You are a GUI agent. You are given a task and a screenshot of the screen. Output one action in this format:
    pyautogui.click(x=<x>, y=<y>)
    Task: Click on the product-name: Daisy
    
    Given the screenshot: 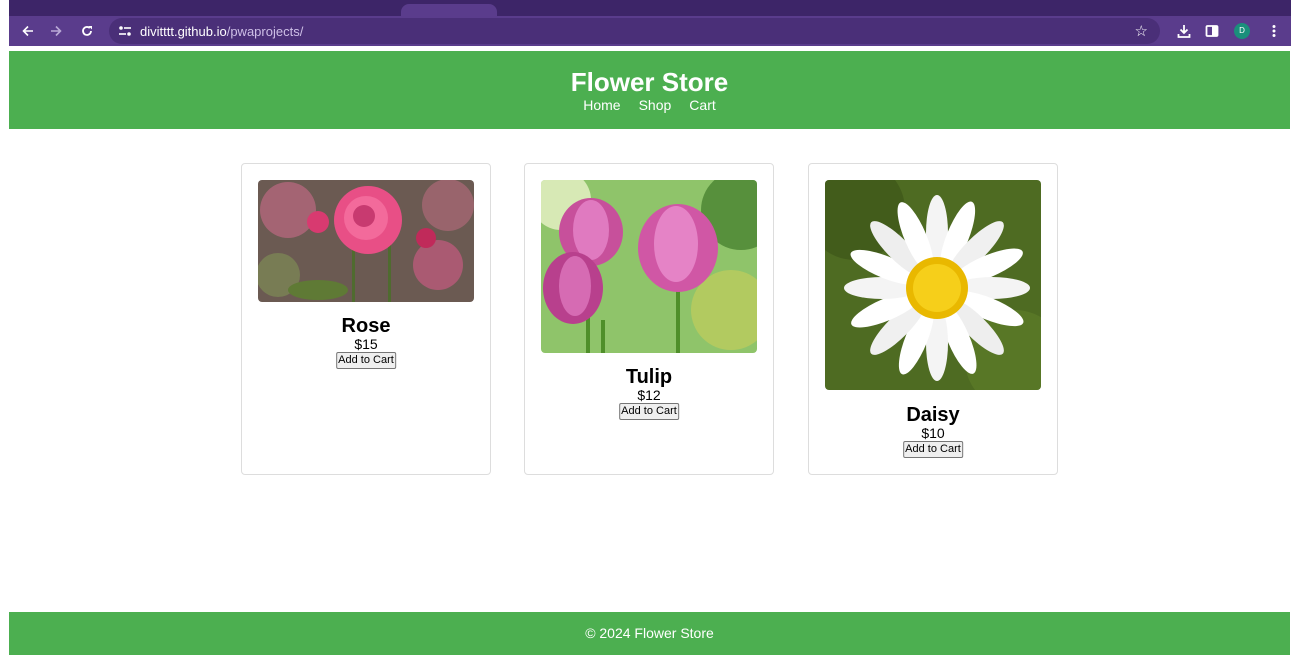 What is the action you would take?
    pyautogui.click(x=933, y=415)
    